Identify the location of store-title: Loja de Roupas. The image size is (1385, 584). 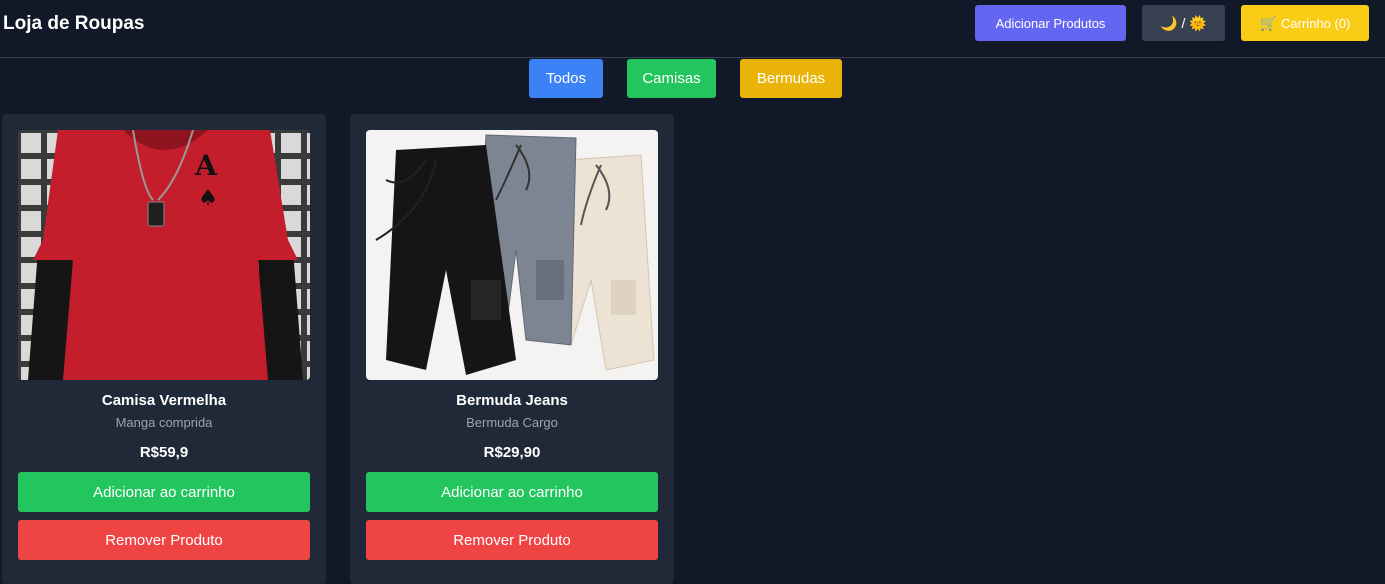
(74, 23).